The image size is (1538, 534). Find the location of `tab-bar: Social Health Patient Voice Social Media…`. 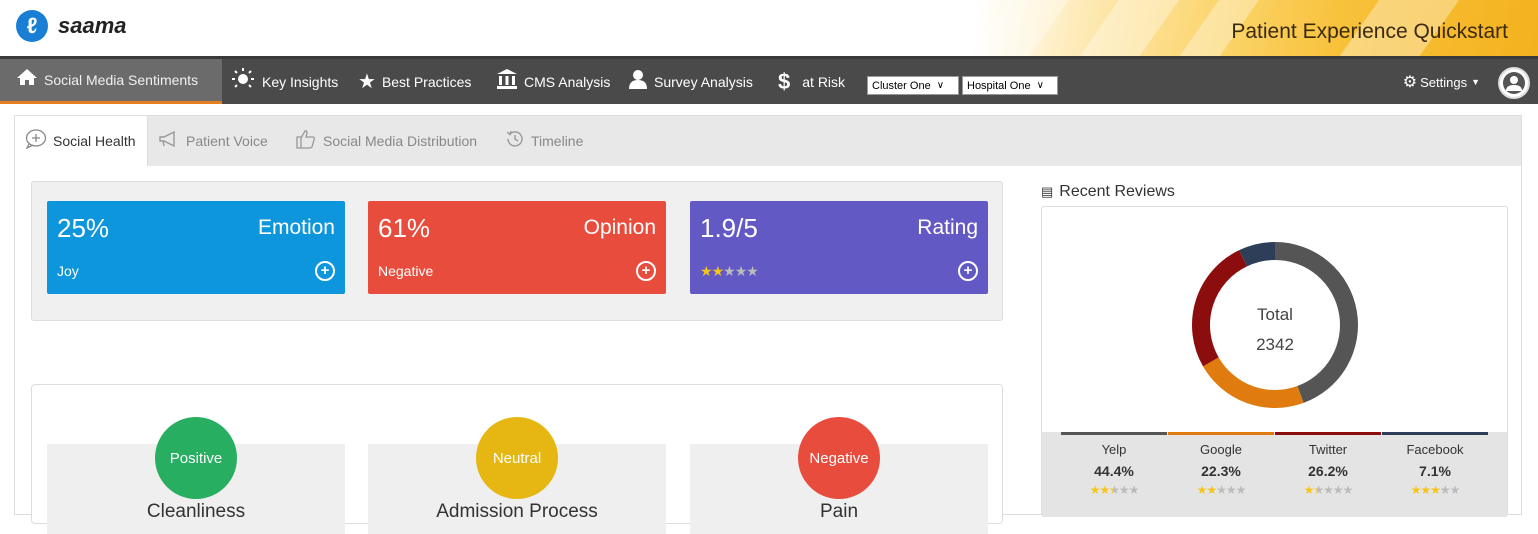

tab-bar: Social Health Patient Voice Social Media… is located at coordinates (768, 141).